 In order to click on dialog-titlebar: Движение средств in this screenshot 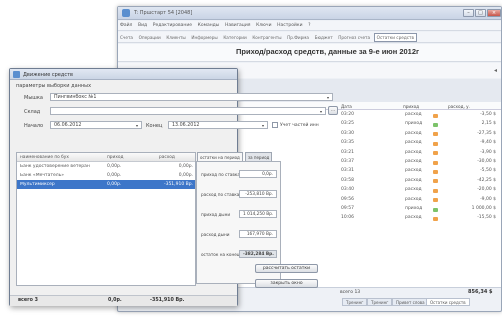, I will do `click(123, 74)`.